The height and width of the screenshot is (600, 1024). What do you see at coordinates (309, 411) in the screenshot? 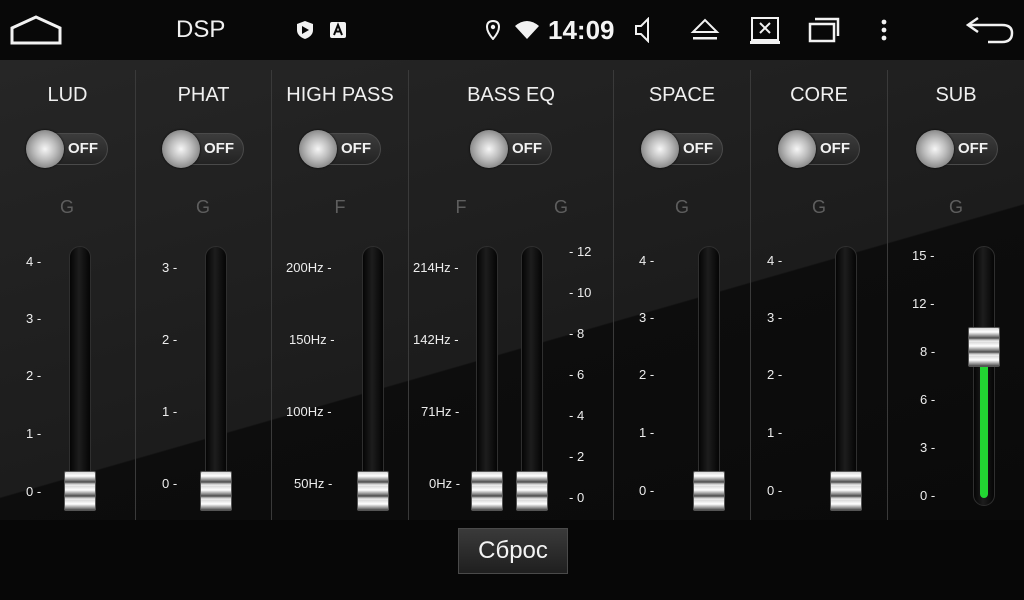
I see `tick-label: 100Hz -` at bounding box center [309, 411].